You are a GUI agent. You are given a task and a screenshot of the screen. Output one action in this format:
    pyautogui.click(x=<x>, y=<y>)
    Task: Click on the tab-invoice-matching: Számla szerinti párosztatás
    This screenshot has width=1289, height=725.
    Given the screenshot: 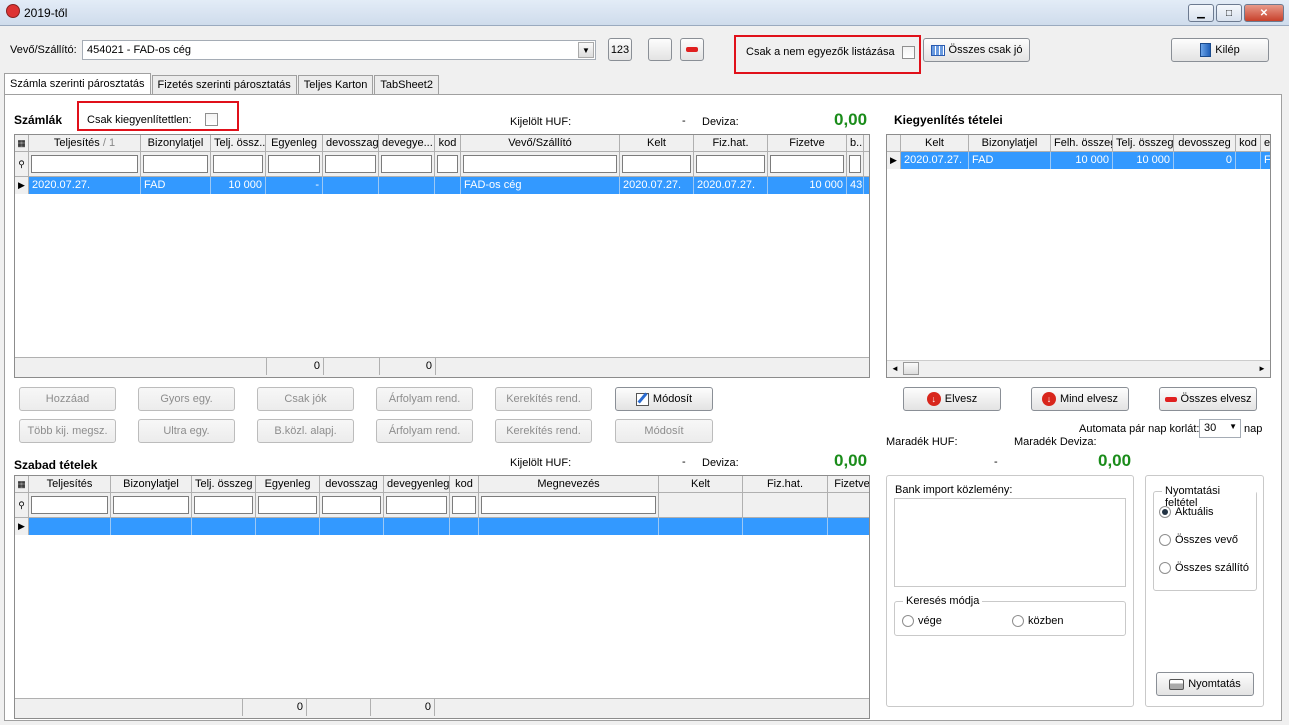 What is the action you would take?
    pyautogui.click(x=77, y=83)
    